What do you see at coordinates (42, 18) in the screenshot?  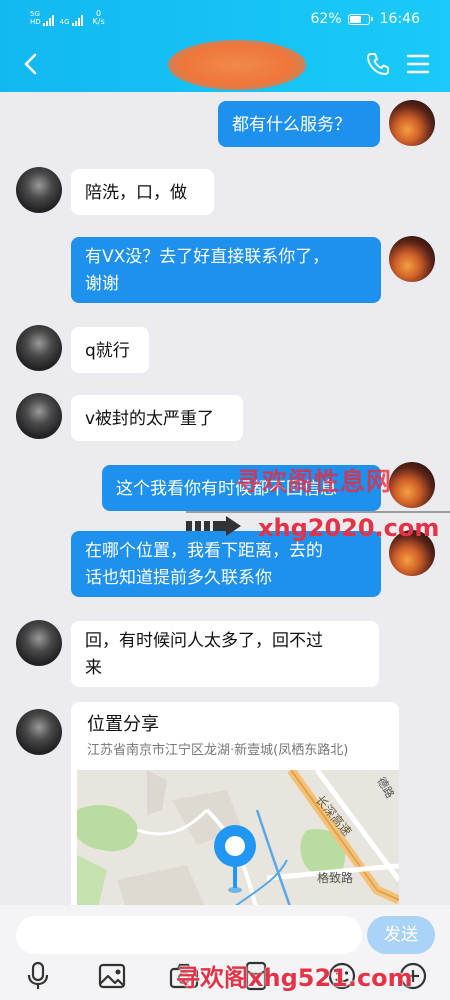 I see `sim1-signal-icon: 5G HD` at bounding box center [42, 18].